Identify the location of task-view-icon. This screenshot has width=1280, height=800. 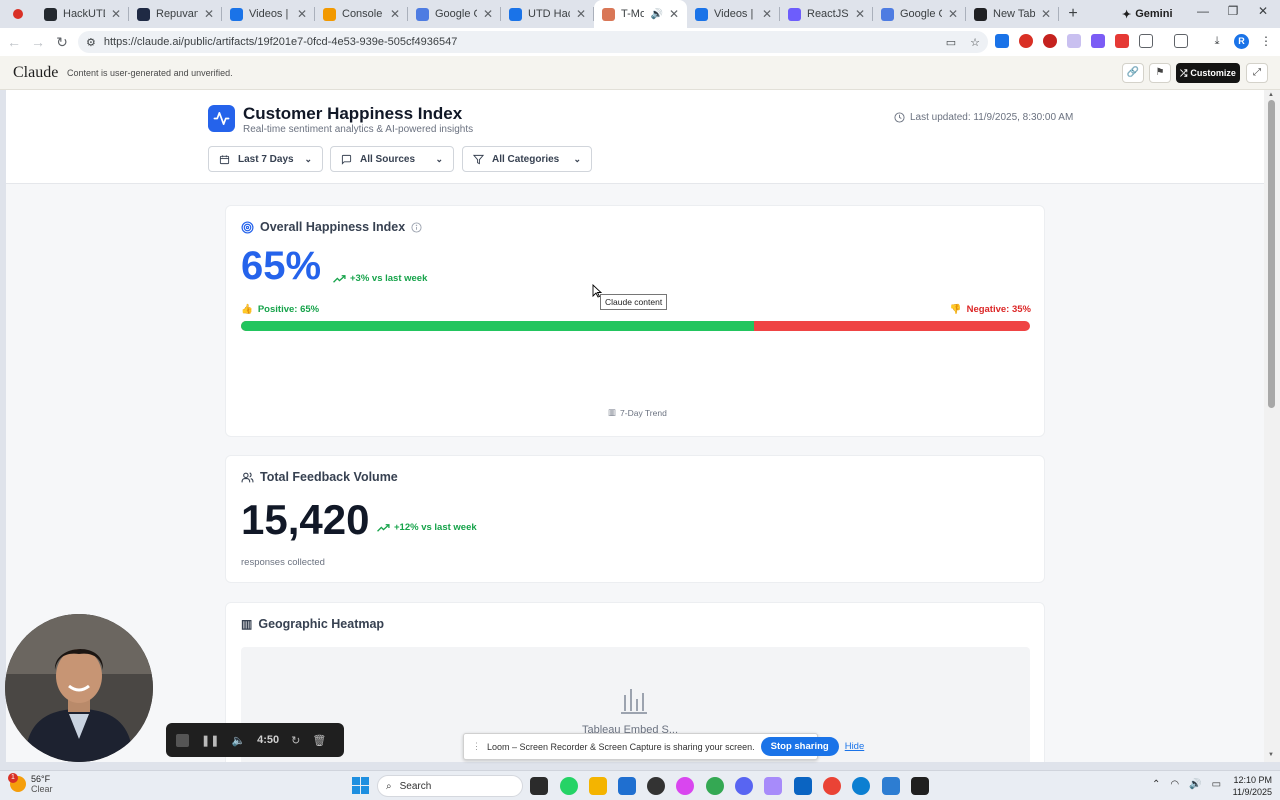
(539, 786).